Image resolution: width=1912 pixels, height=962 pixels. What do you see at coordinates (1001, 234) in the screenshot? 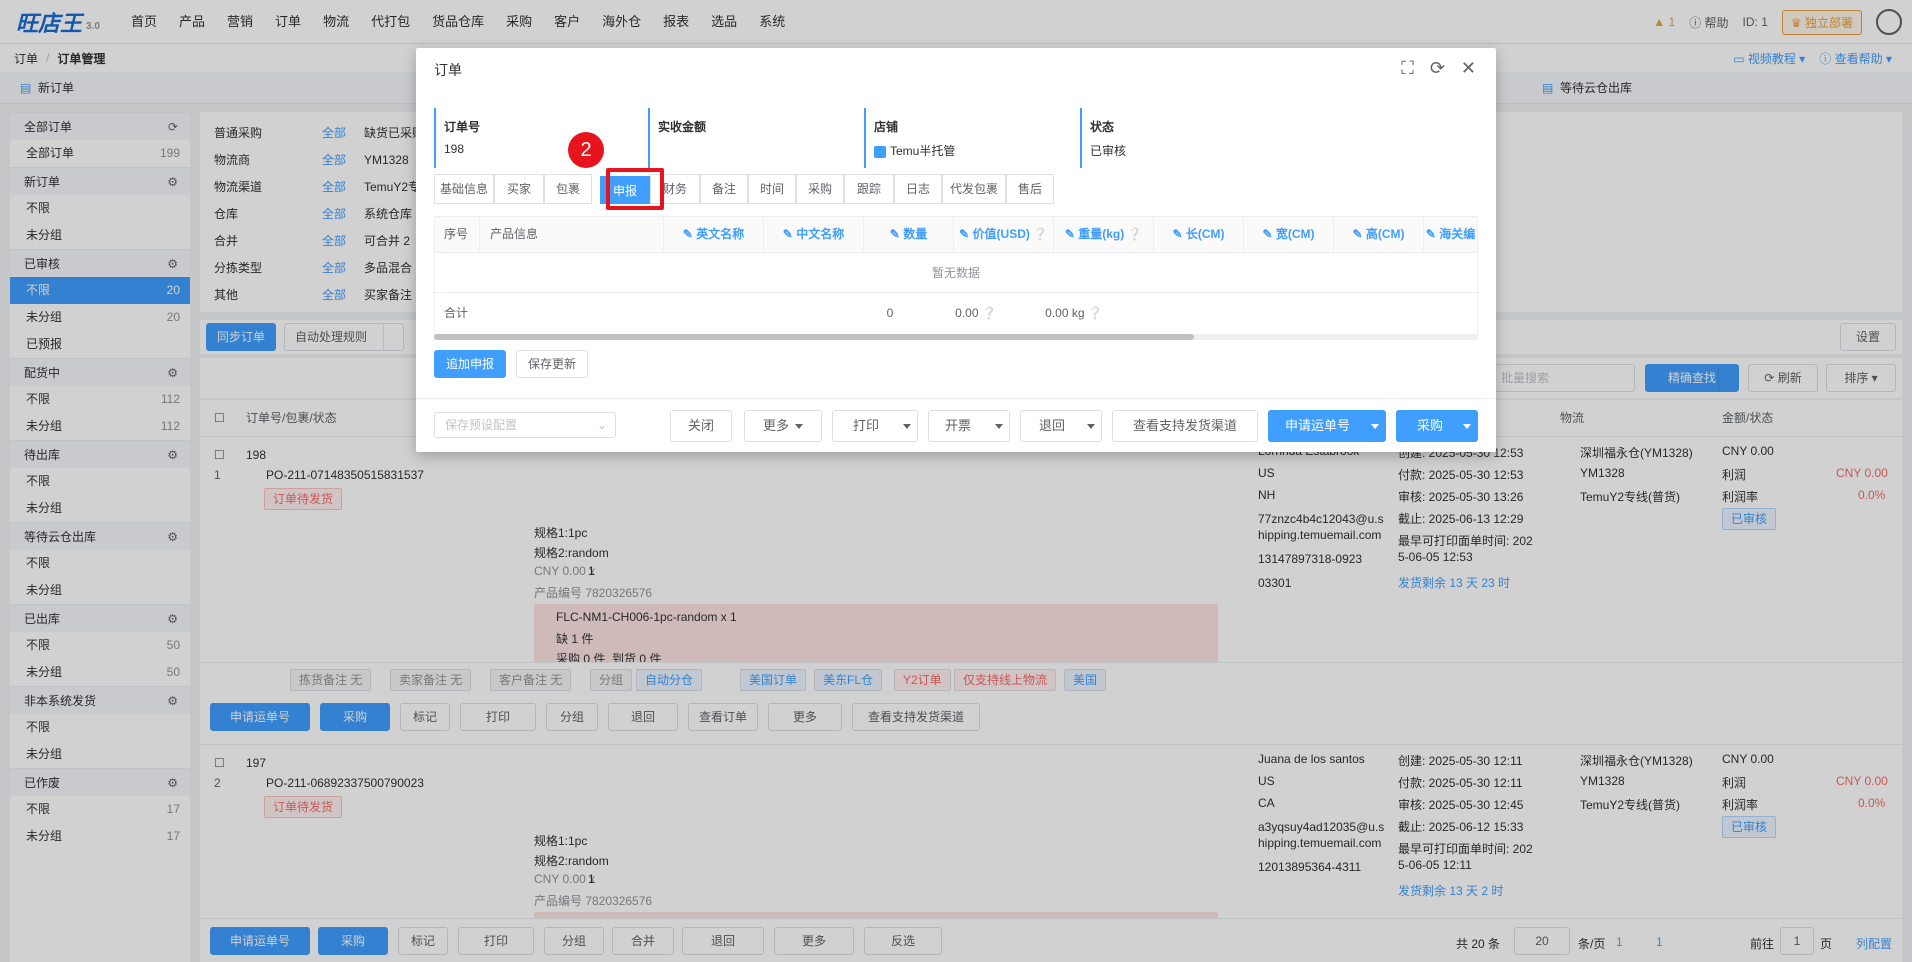
I see `column-label: 价值(USD)` at bounding box center [1001, 234].